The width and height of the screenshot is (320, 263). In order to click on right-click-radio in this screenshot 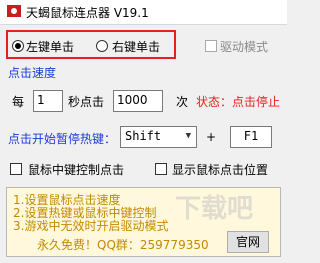, I will do `click(102, 46)`.